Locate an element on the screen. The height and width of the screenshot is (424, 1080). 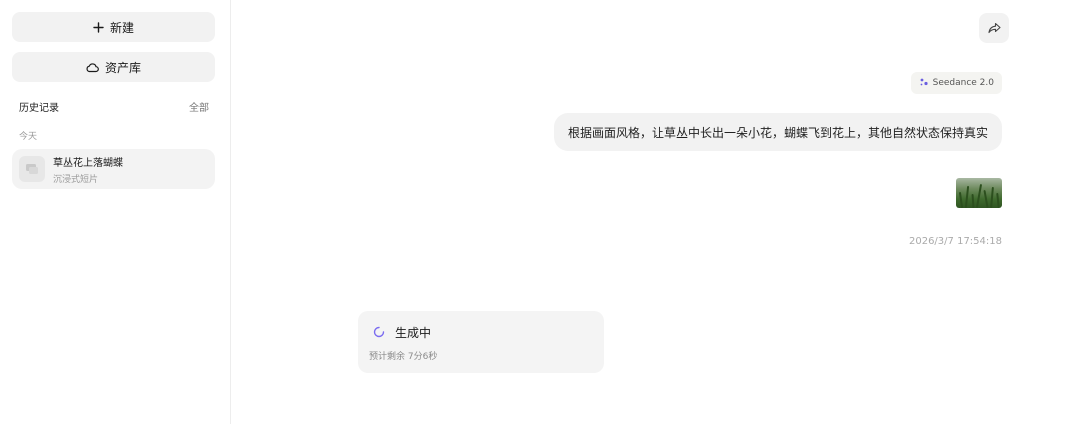
generation-eta: 预计剩余 7分6秒 is located at coordinates (403, 355).